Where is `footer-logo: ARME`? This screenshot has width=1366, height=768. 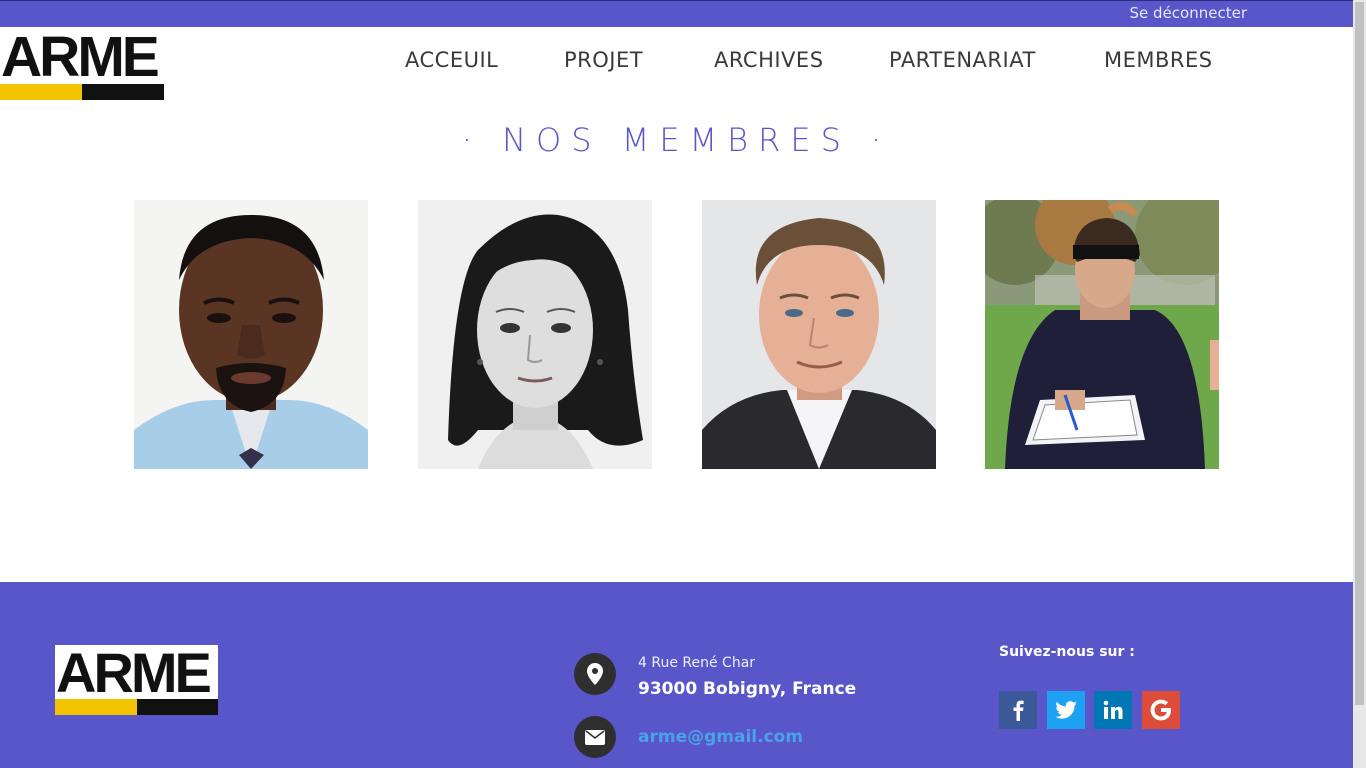
footer-logo: ARME is located at coordinates (136, 680).